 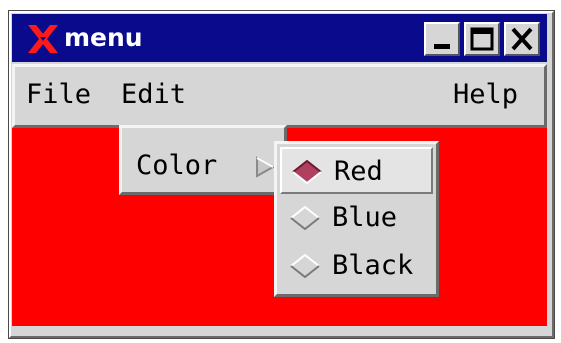 I want to click on maximize-button, so click(x=482, y=39).